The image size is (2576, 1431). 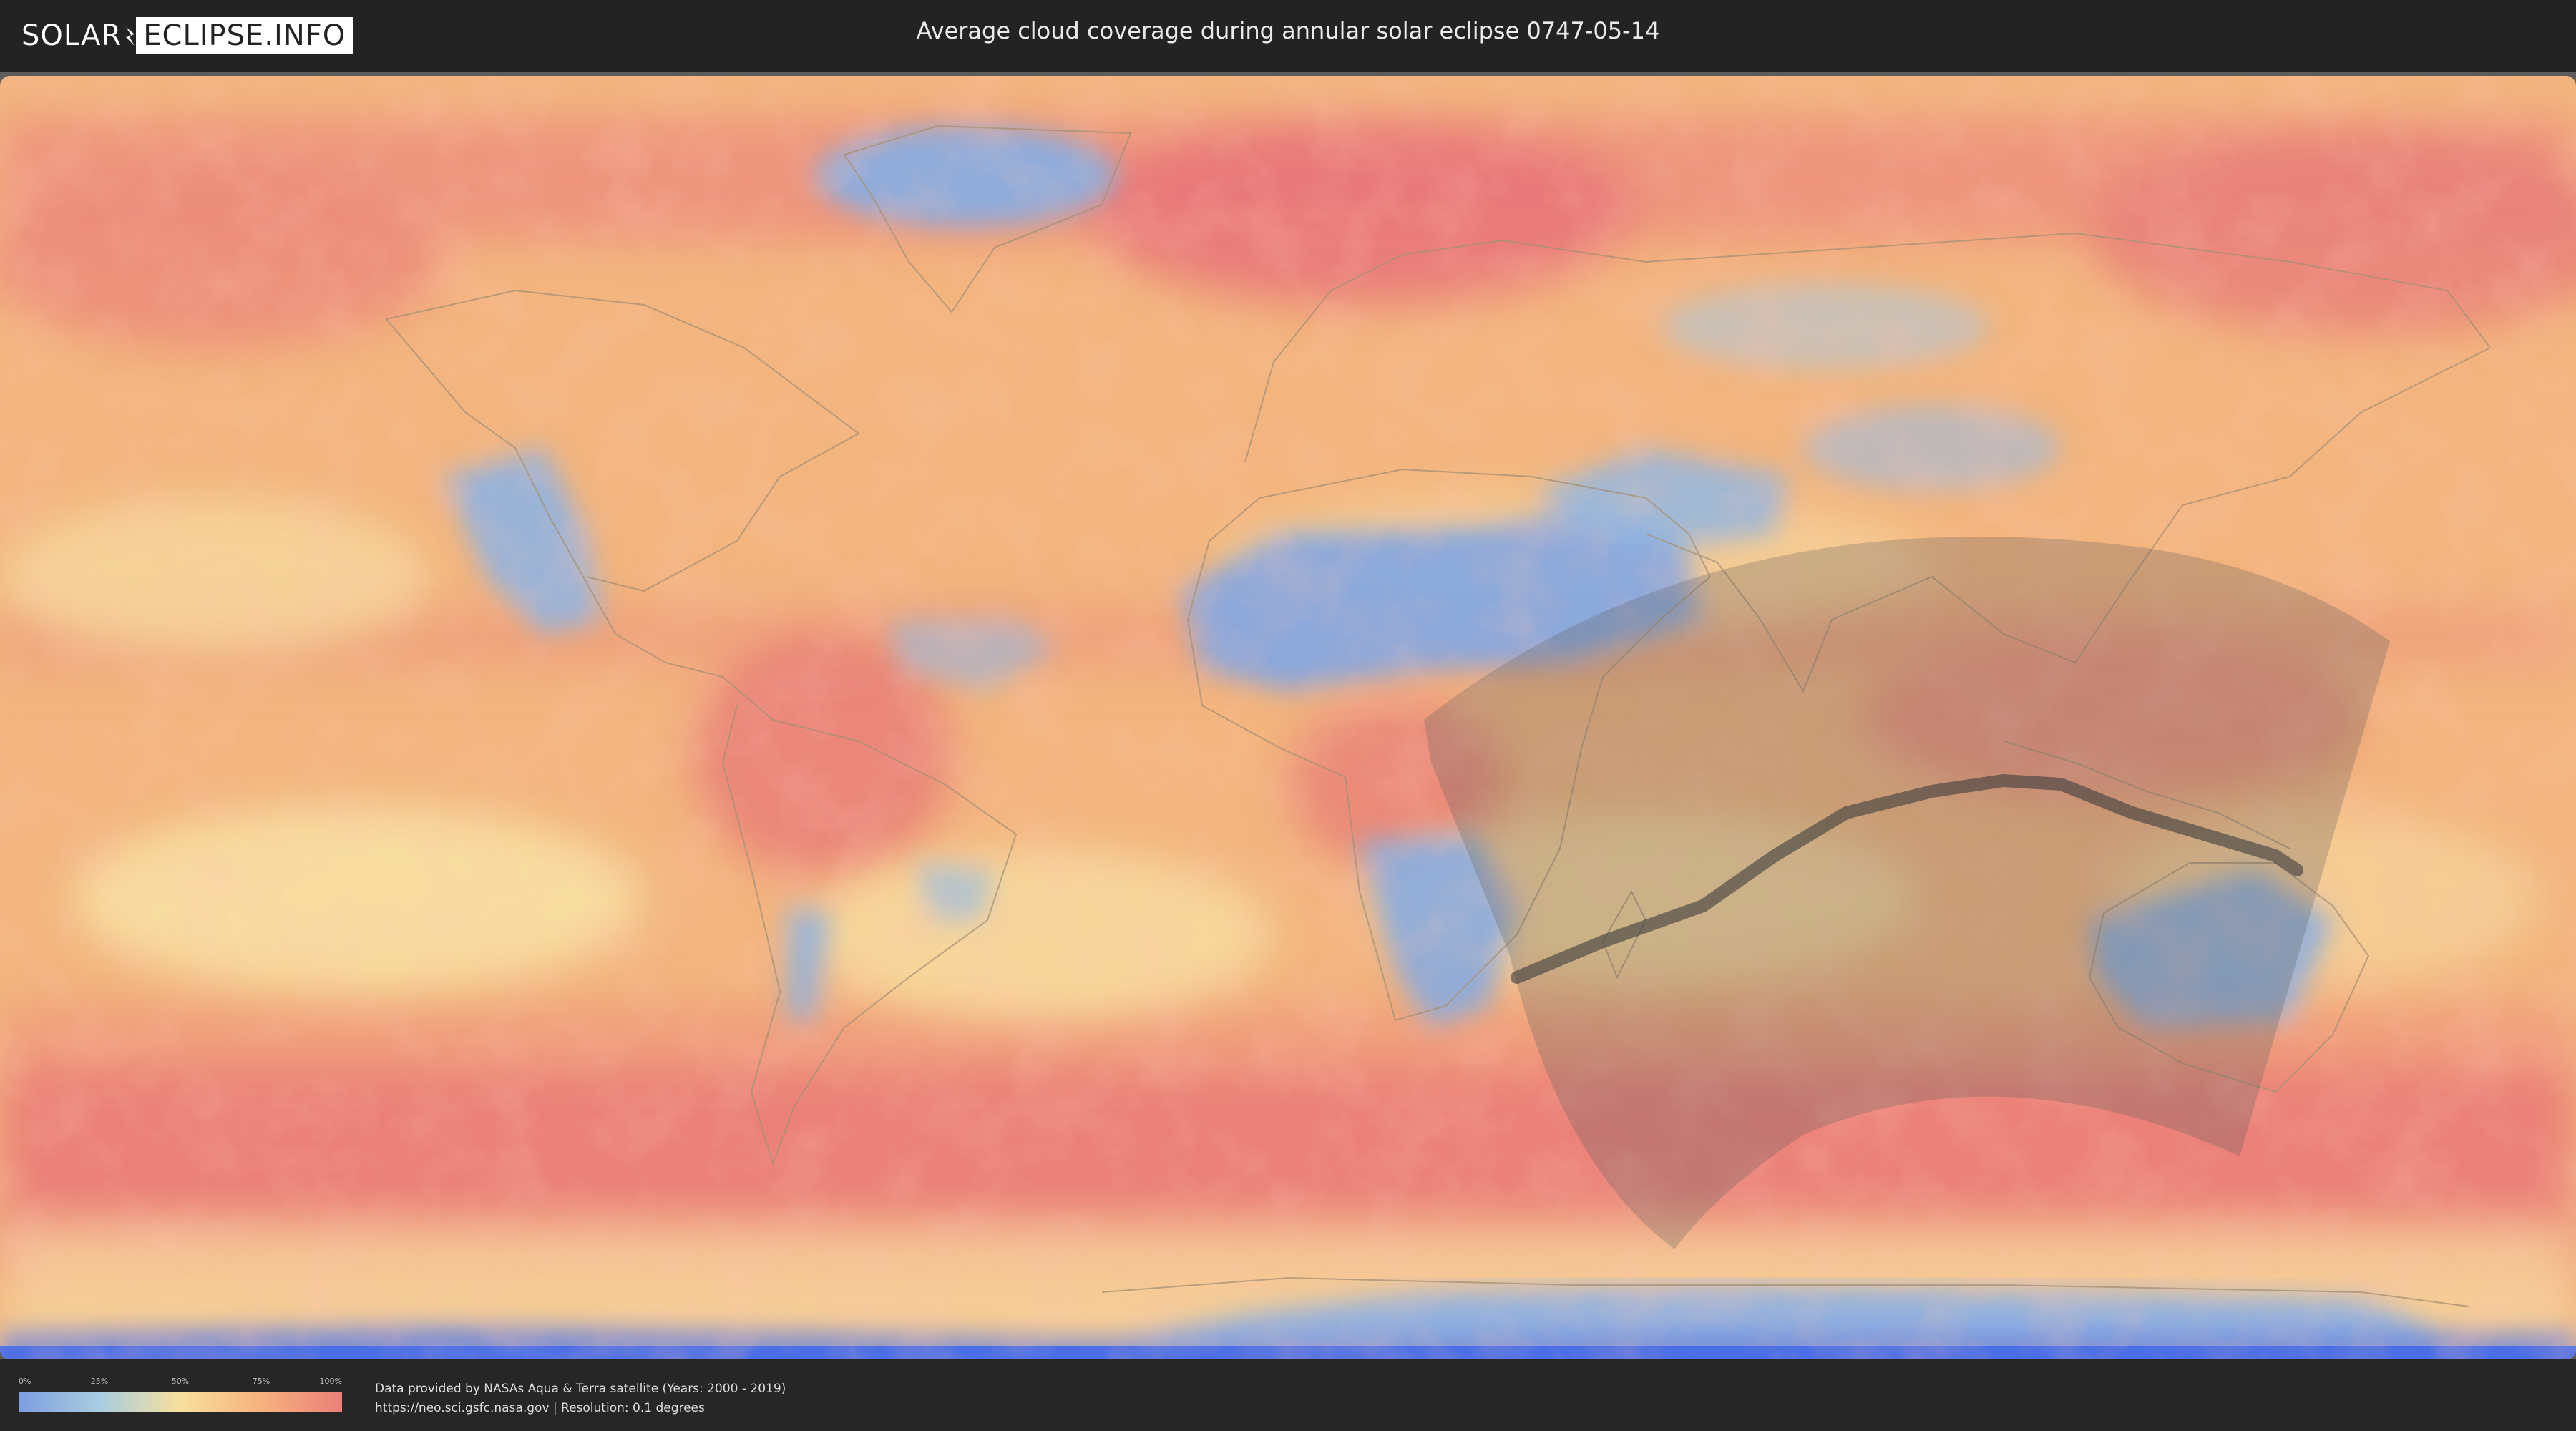 I want to click on legend-ticks: 0% 25% 50% 75% 100%, so click(x=180, y=1383).